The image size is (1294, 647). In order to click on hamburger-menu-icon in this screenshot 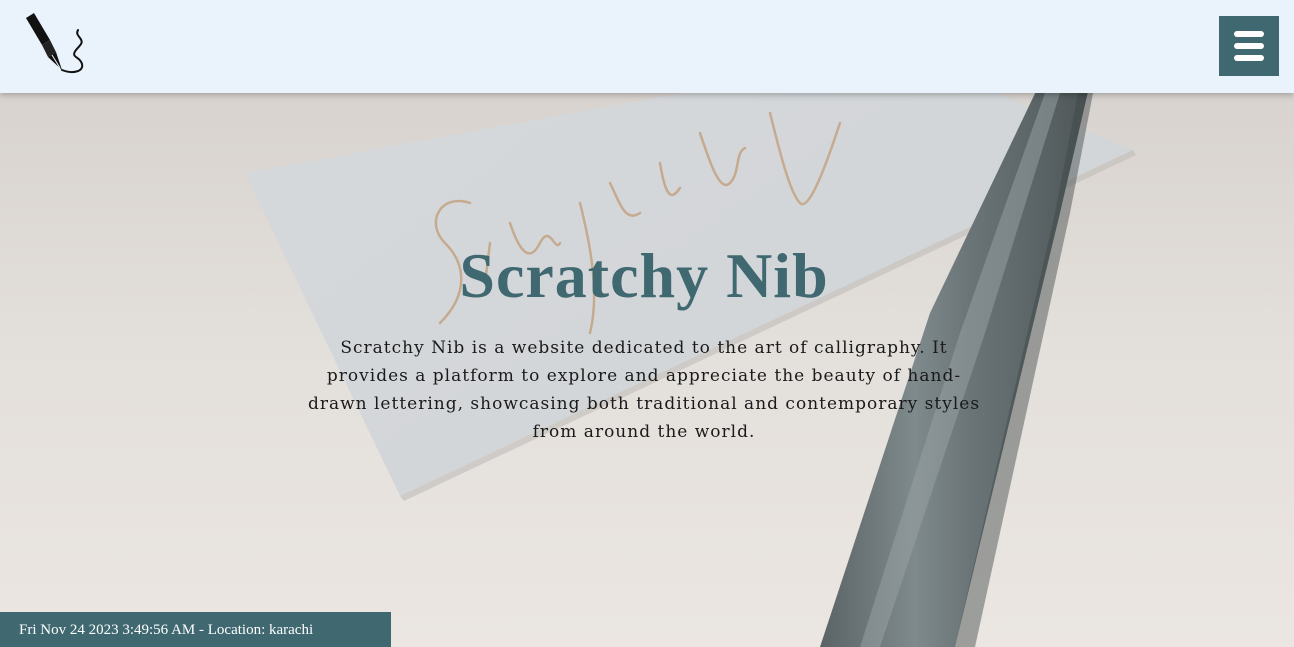, I will do `click(1249, 34)`.